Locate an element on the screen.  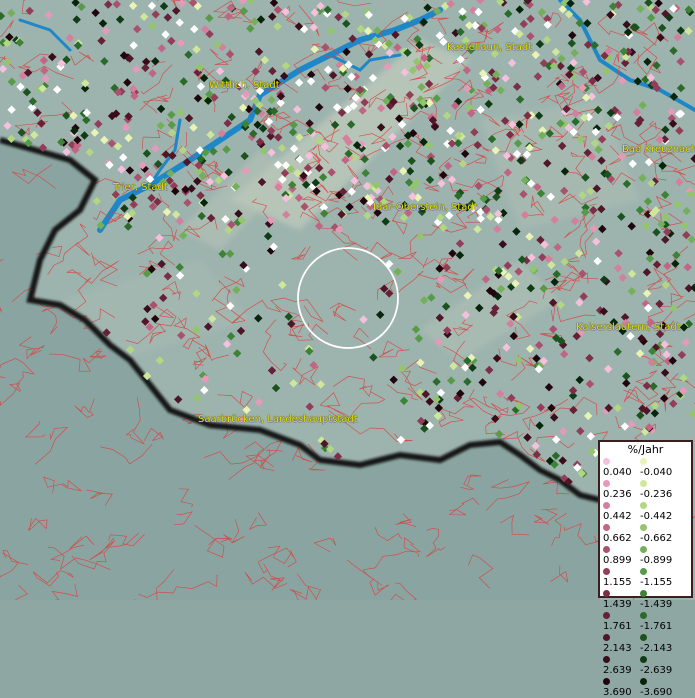
legend-value: 1.439 is located at coordinates (617, 604).